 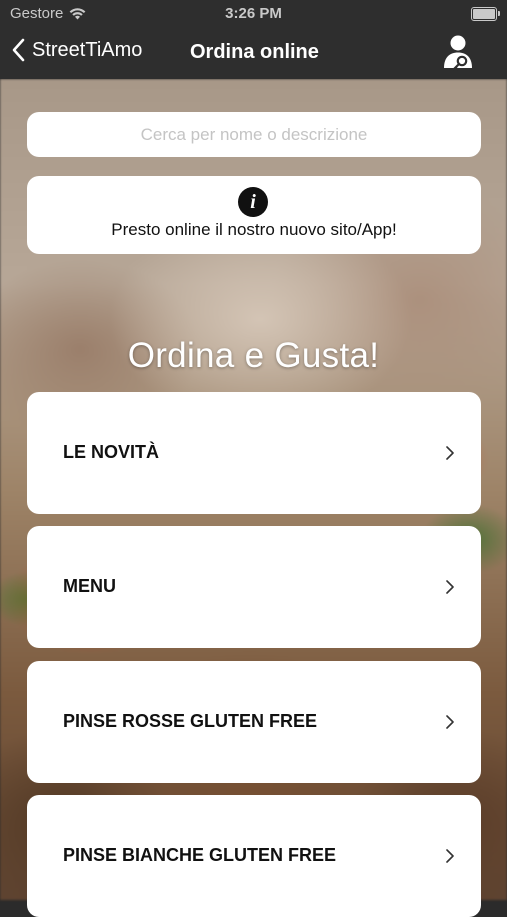 I want to click on user-account-button, so click(x=459, y=53).